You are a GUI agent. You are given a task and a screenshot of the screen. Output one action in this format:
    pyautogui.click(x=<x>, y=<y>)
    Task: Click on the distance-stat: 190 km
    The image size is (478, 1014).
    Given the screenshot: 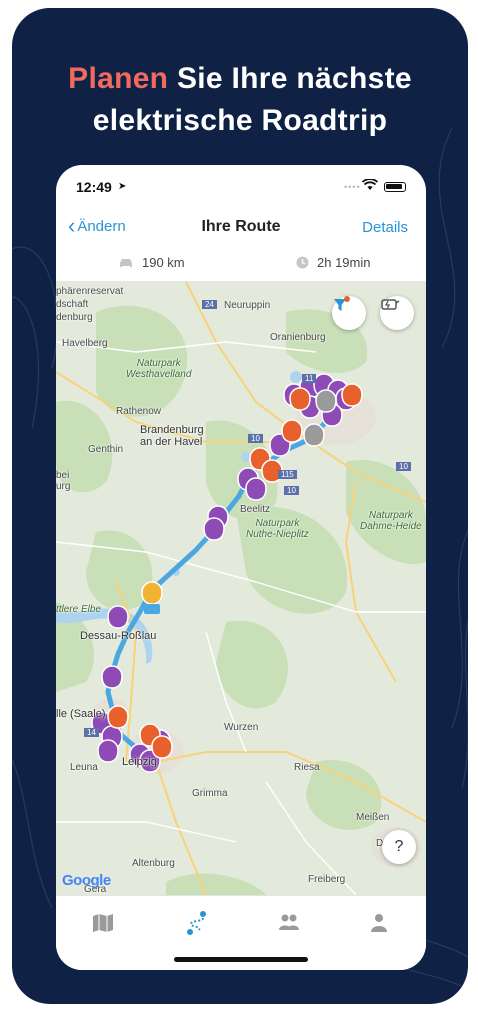 What is the action you would take?
    pyautogui.click(x=151, y=262)
    